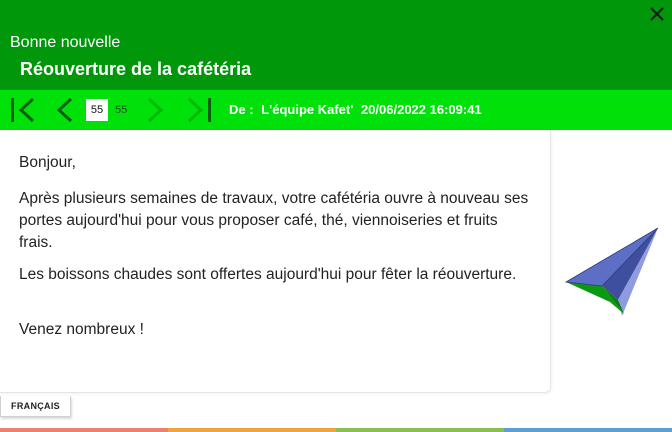 Image resolution: width=672 pixels, height=432 pixels. What do you see at coordinates (657, 14) in the screenshot?
I see `close-icon` at bounding box center [657, 14].